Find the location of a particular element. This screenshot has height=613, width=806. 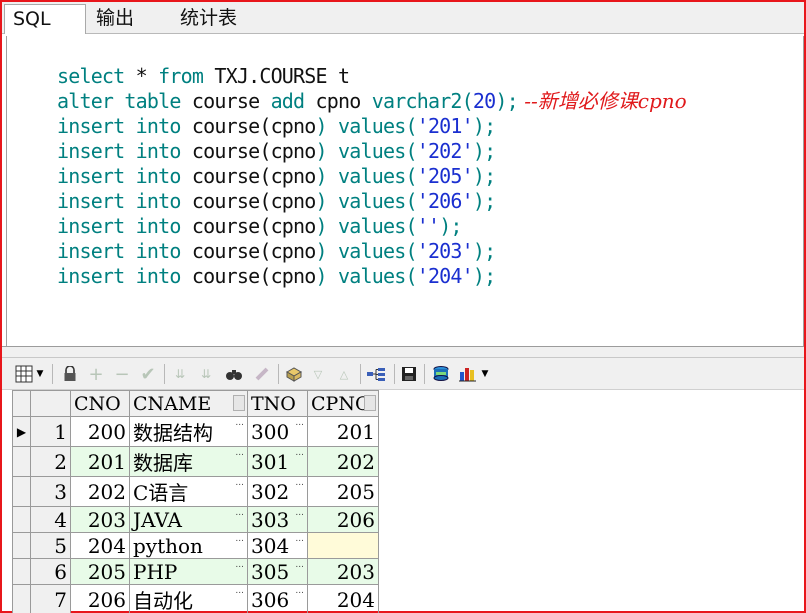

toolbar-separator is located at coordinates (424, 374).